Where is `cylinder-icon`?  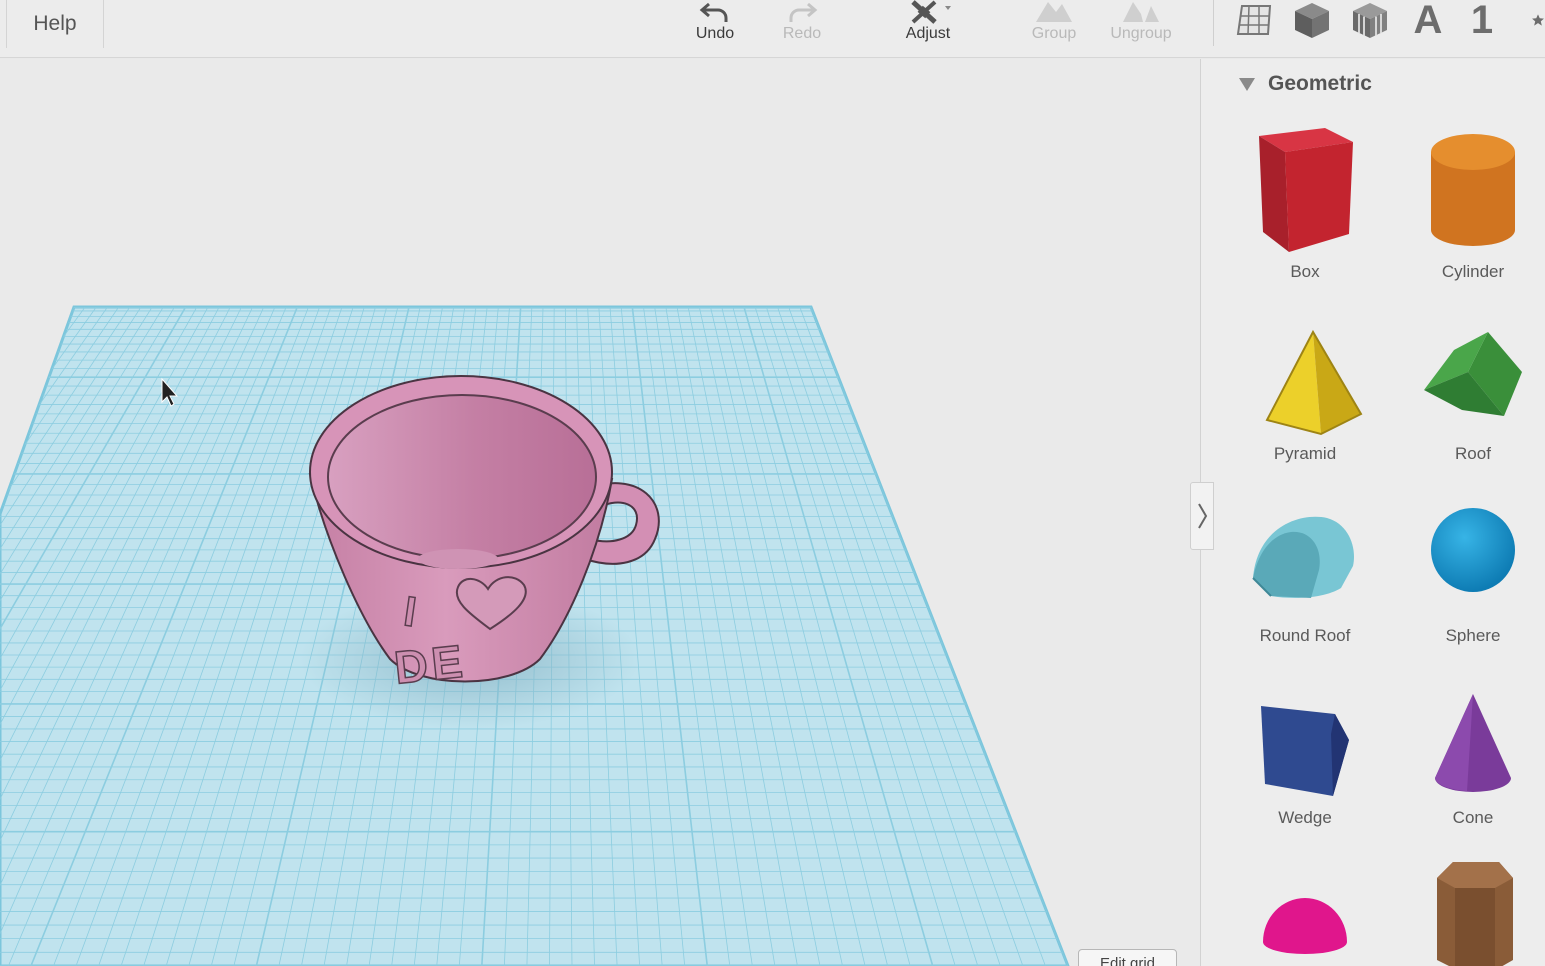
cylinder-icon is located at coordinates (1473, 190).